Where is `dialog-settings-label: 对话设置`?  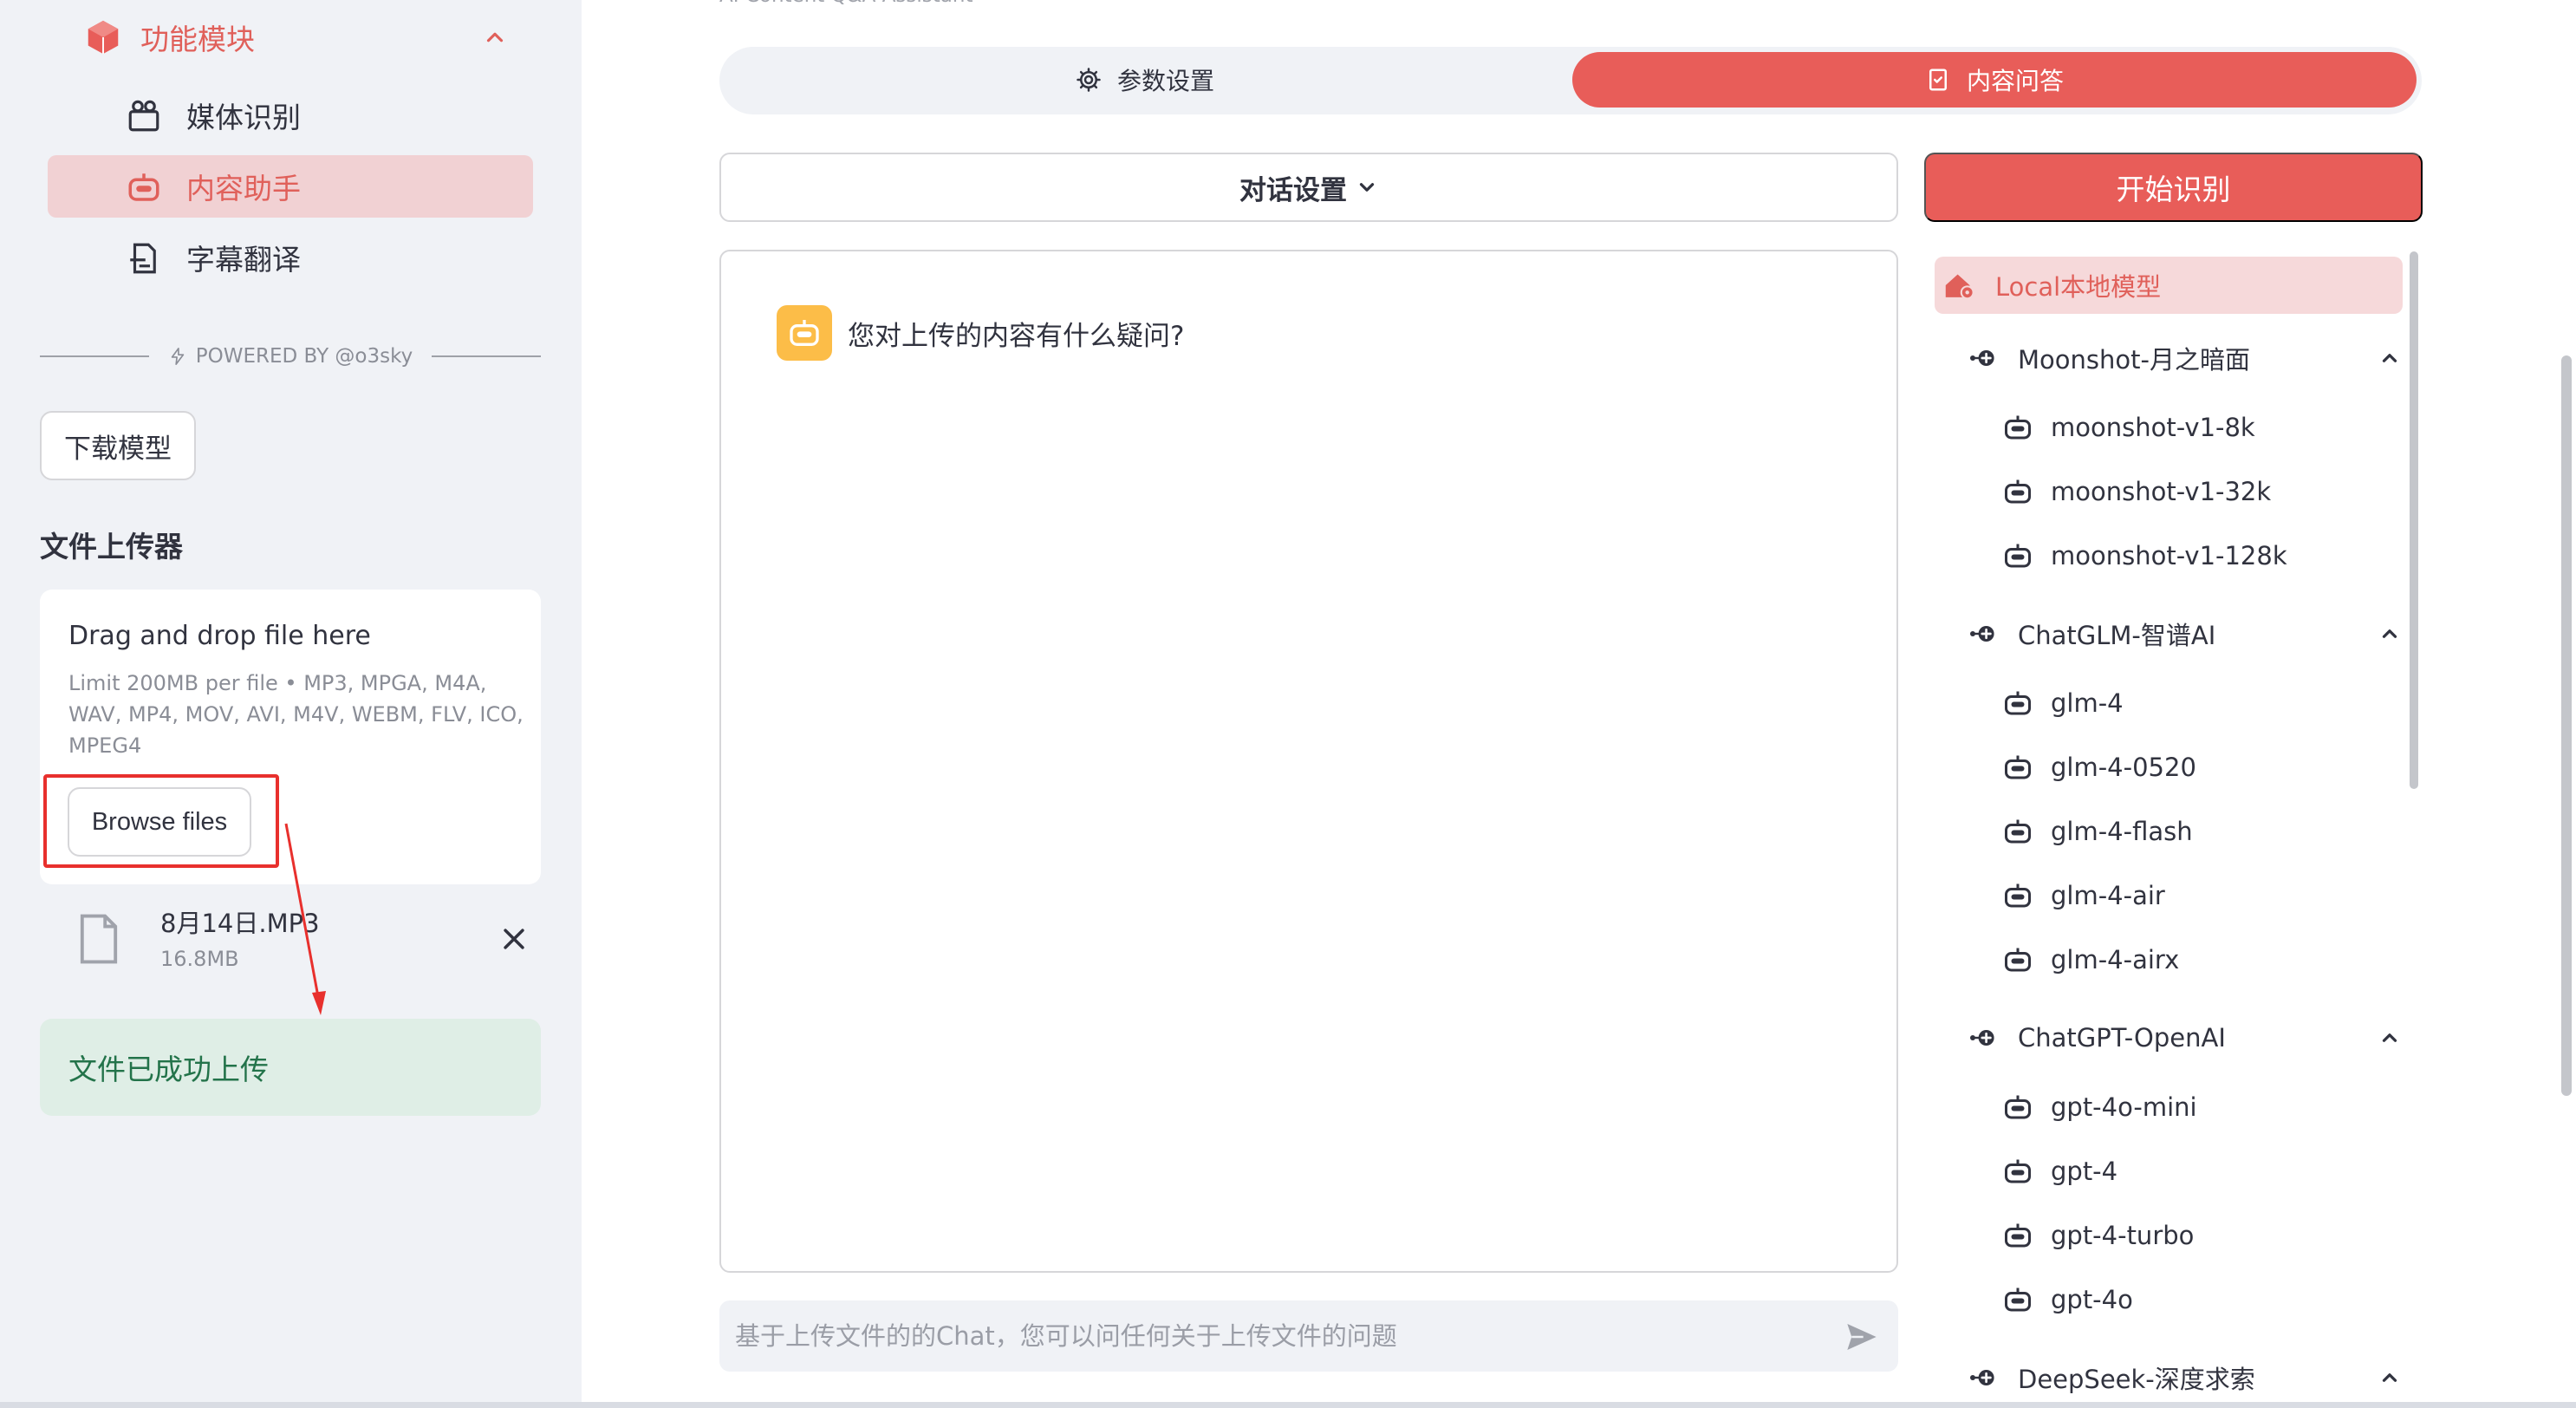 dialog-settings-label: 对话设置 is located at coordinates (1293, 189).